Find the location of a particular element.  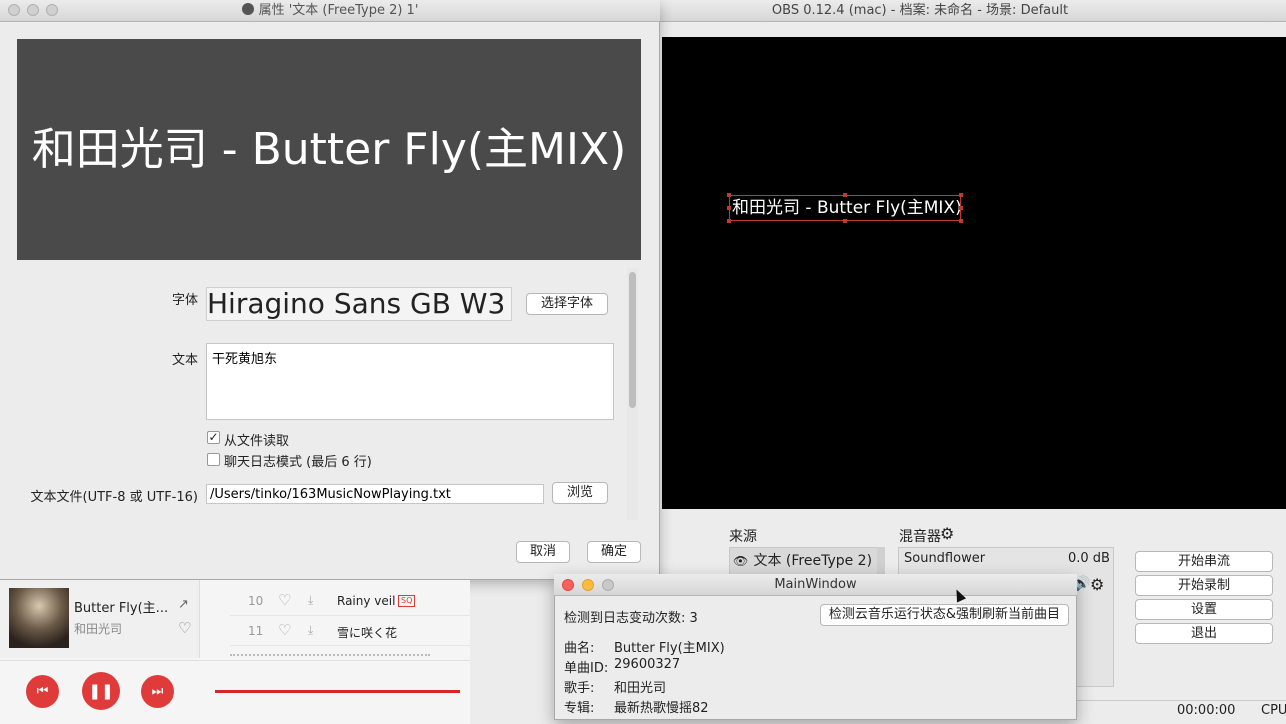

ok-button: 确定 is located at coordinates (614, 552).